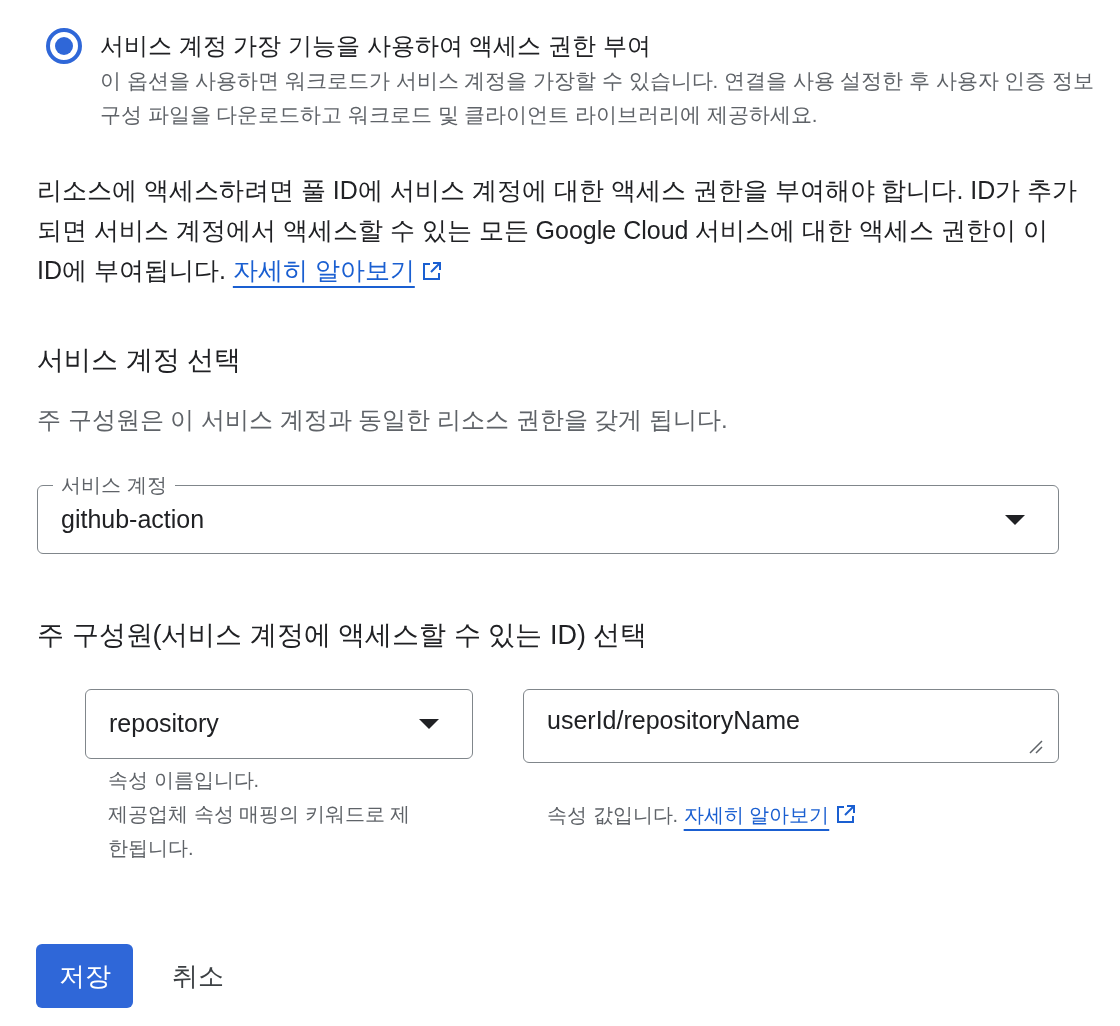 The width and height of the screenshot is (1120, 1026). What do you see at coordinates (279, 724) in the screenshot?
I see `attribute-select: repository` at bounding box center [279, 724].